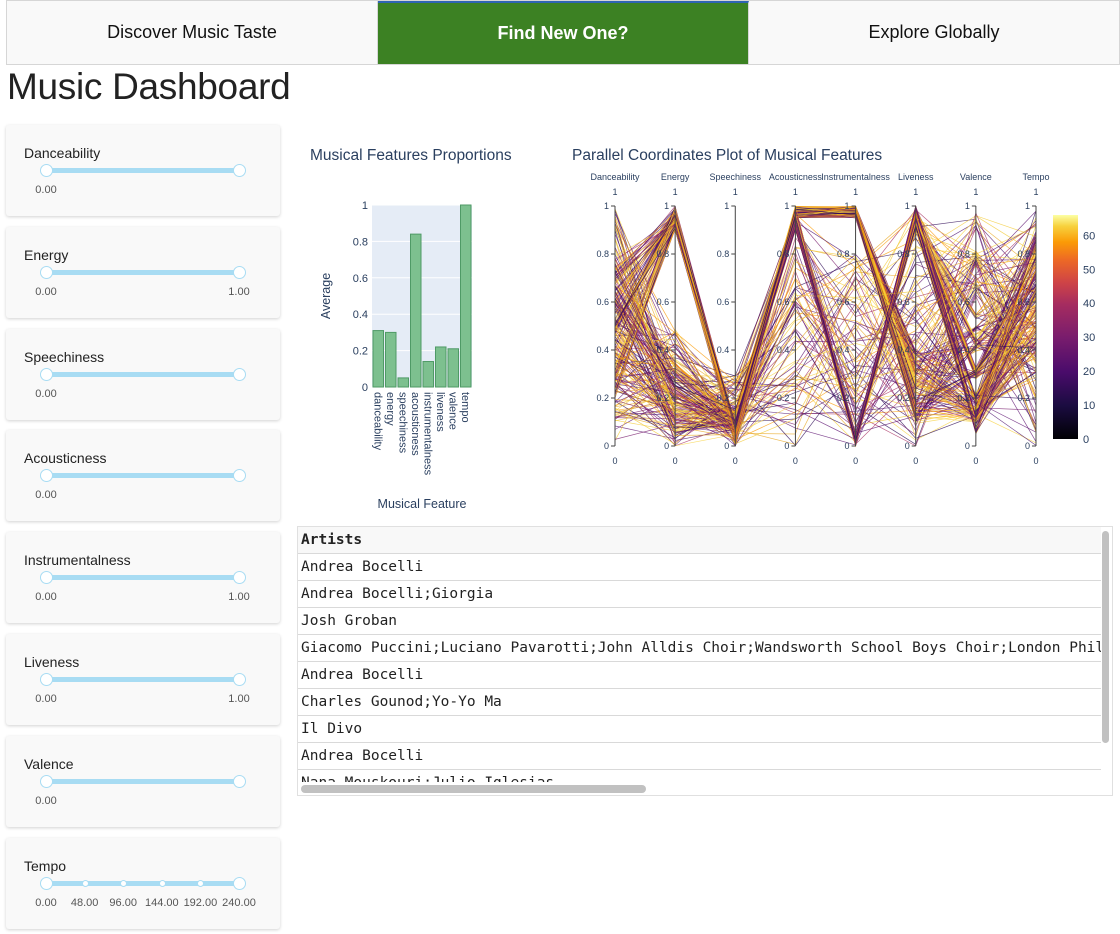 The height and width of the screenshot is (934, 1120). What do you see at coordinates (377, 421) in the screenshot?
I see `bar-x-tick: danceability` at bounding box center [377, 421].